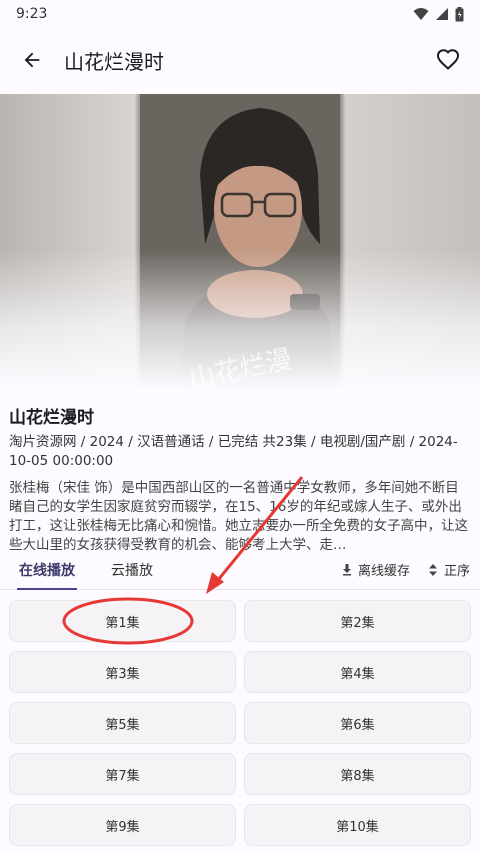 The image size is (480, 853). I want to click on sort-icon, so click(432, 569).